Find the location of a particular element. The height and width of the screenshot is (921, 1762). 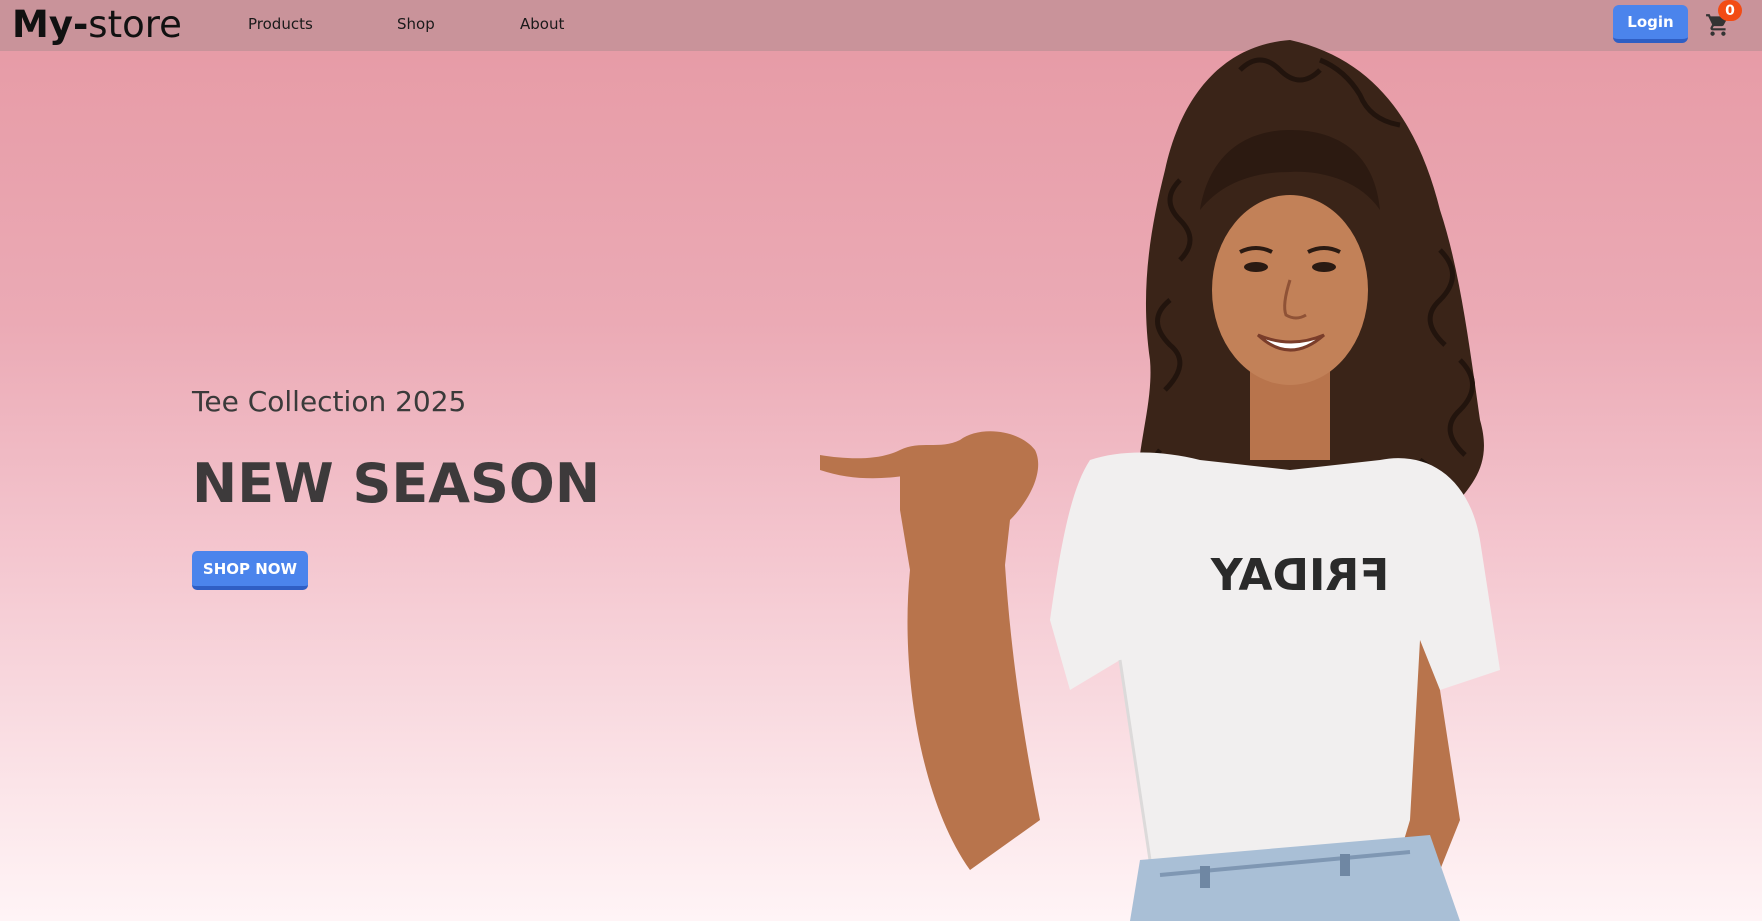

nav-link-products: Products is located at coordinates (280, 24).